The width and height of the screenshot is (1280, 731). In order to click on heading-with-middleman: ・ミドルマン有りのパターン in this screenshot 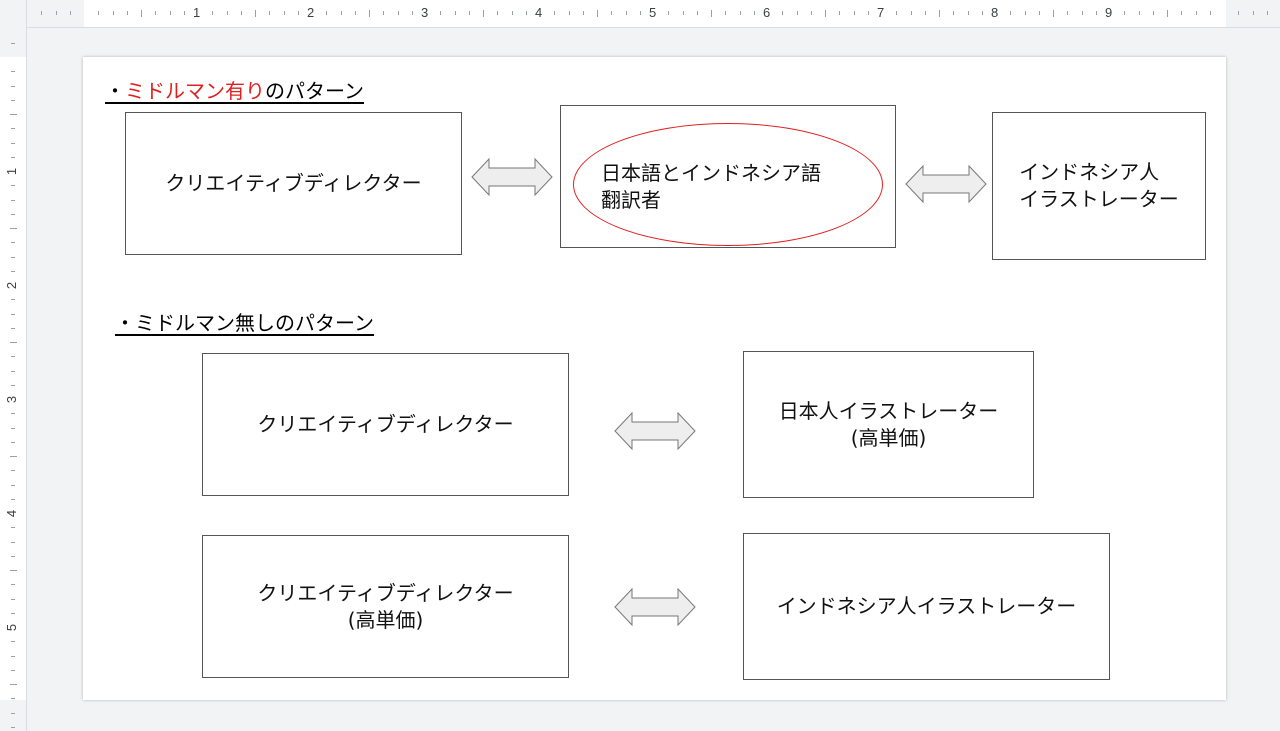, I will do `click(234, 89)`.